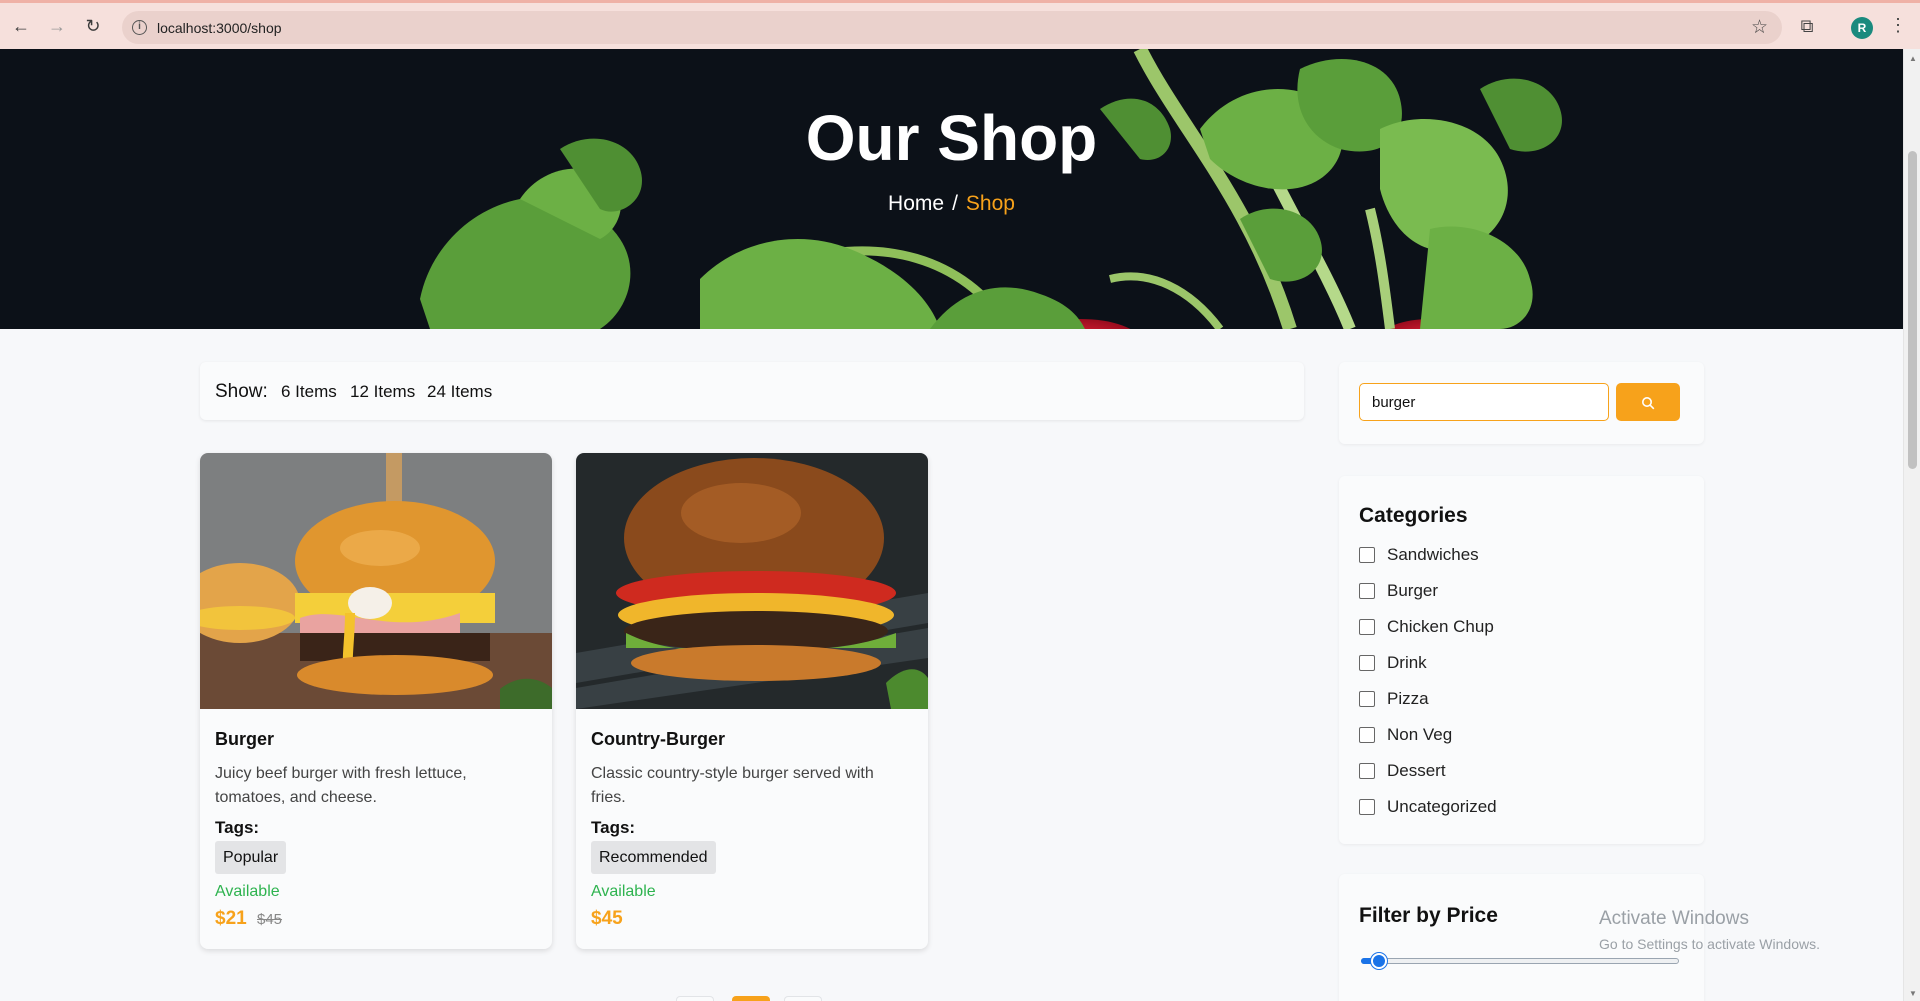 The height and width of the screenshot is (1001, 1920). I want to click on pagination-prev-button, so click(695, 998).